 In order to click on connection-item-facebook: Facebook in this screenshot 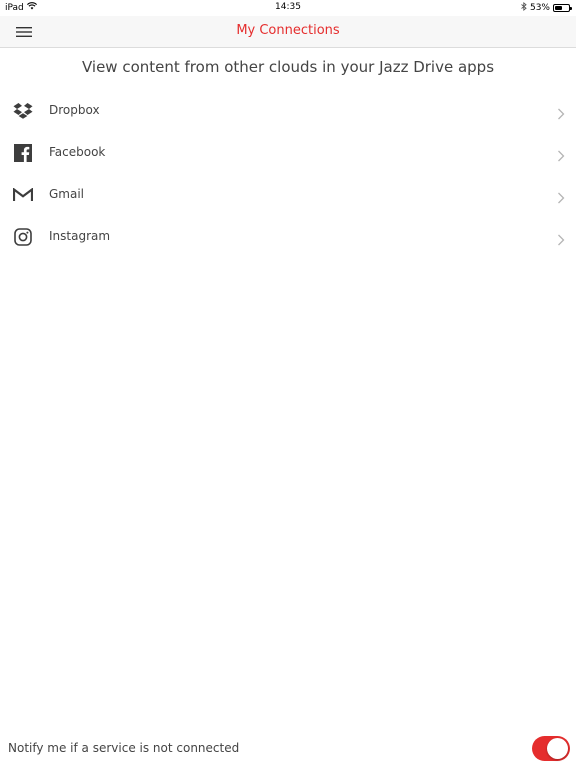, I will do `click(288, 153)`.